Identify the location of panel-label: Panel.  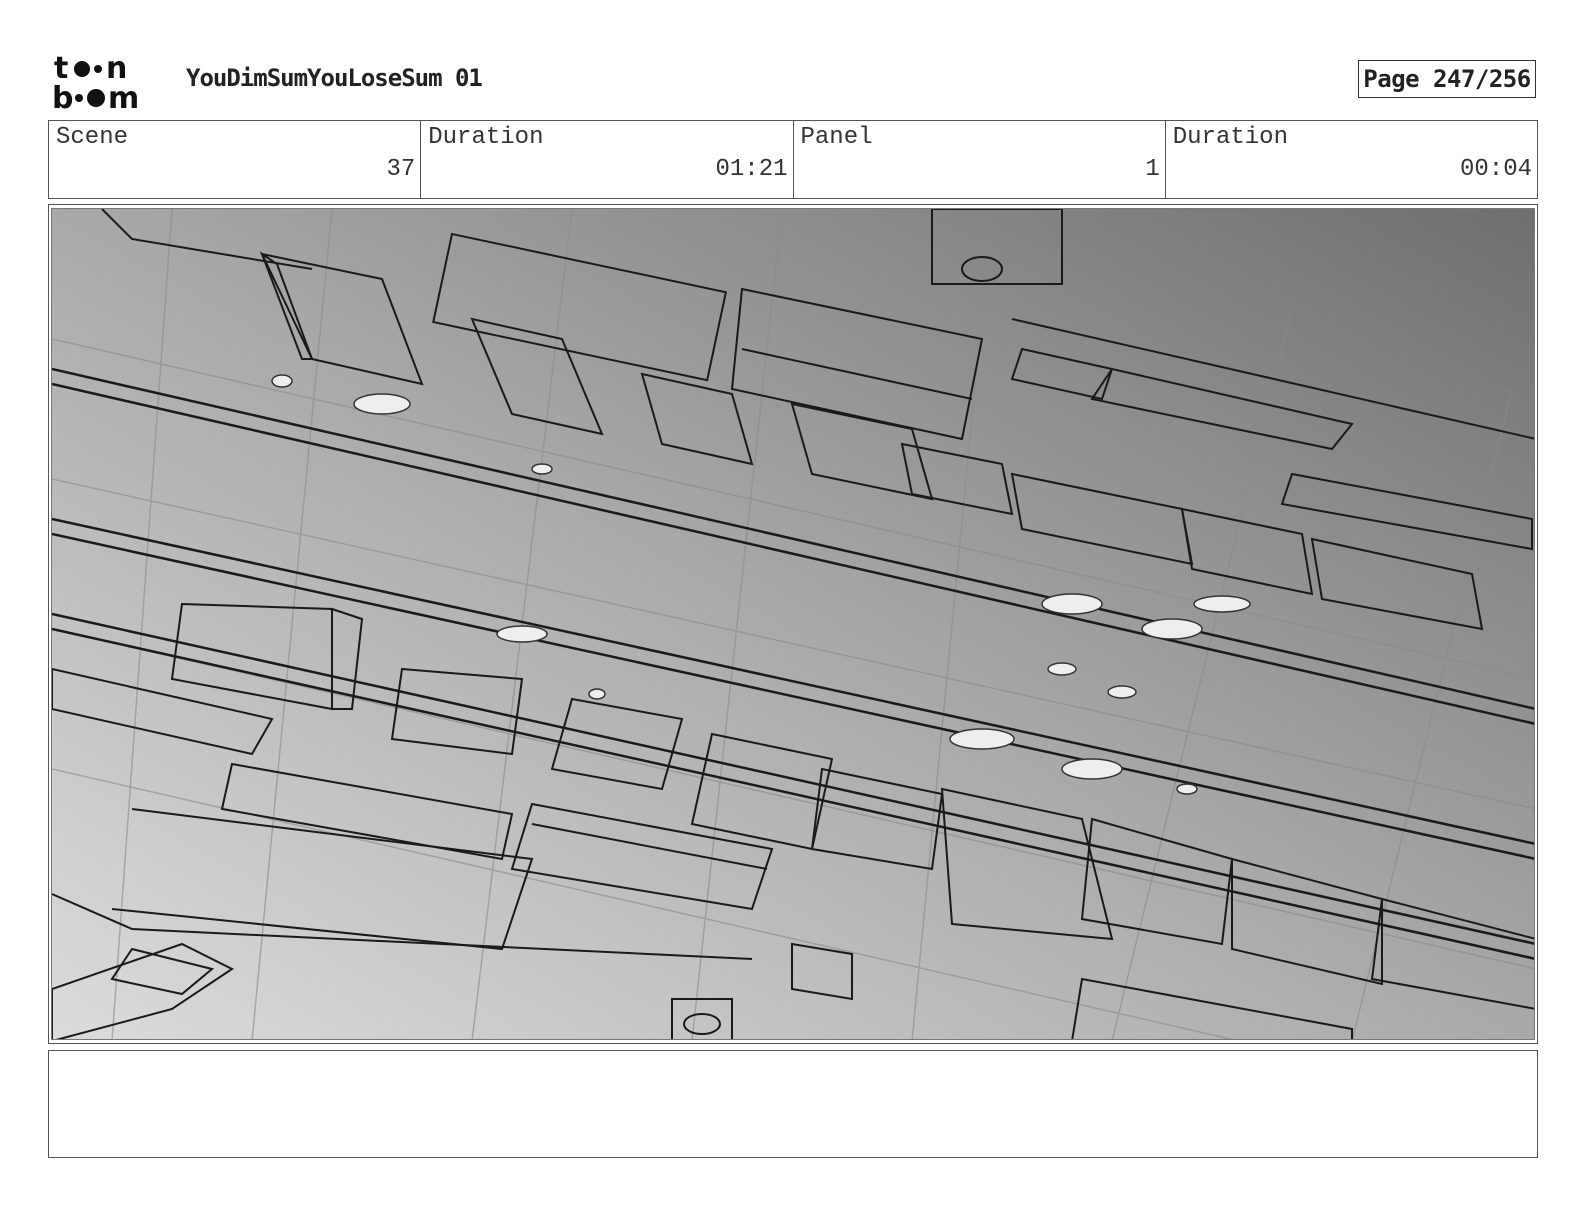
(836, 137).